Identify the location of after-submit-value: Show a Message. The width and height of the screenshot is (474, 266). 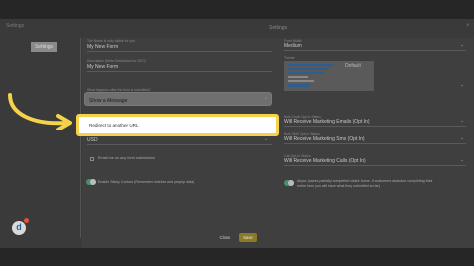
(108, 101).